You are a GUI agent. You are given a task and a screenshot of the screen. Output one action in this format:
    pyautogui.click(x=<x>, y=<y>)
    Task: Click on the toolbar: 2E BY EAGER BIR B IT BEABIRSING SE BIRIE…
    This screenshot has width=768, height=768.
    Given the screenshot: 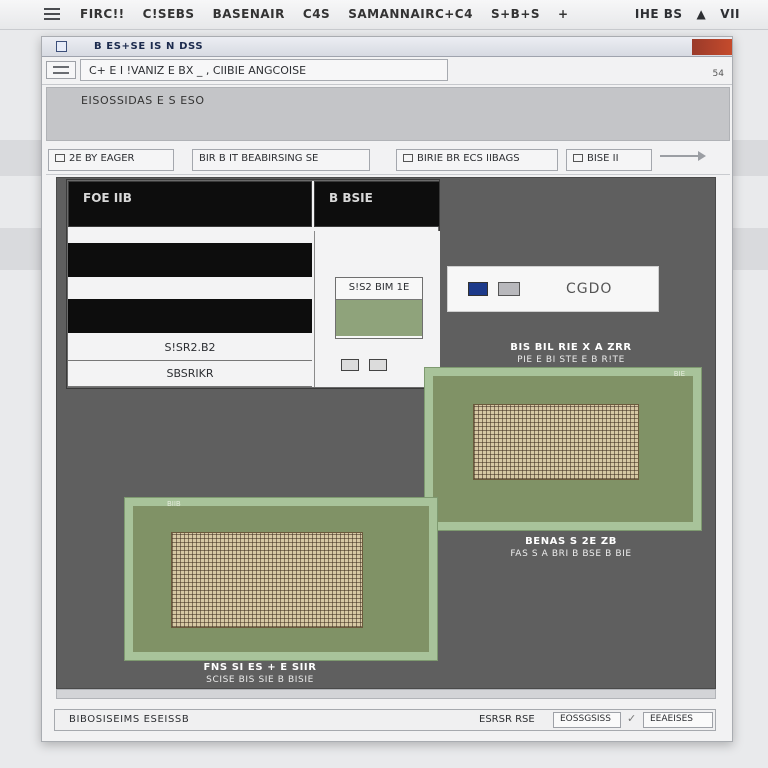 What is the action you would take?
    pyautogui.click(x=388, y=160)
    